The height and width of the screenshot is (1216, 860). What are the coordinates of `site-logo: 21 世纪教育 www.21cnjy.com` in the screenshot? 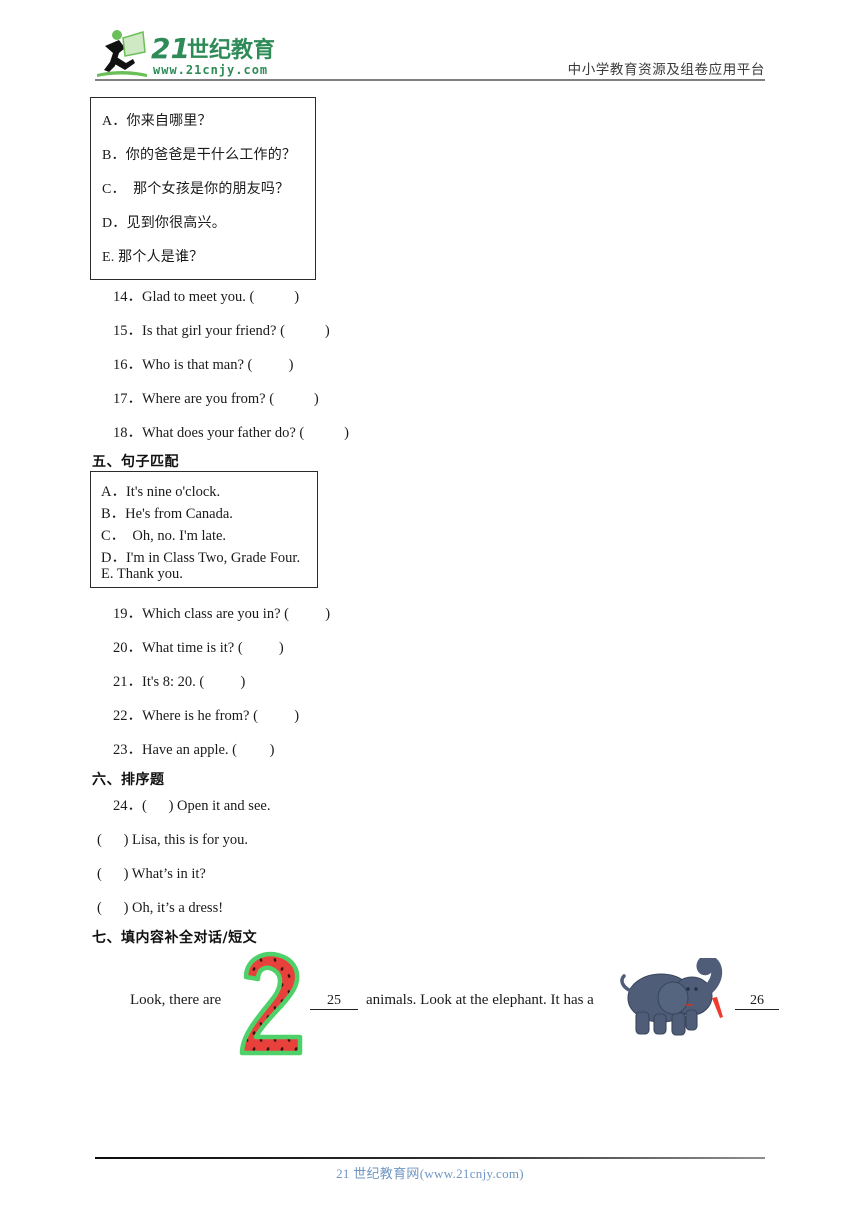 It's located at (210, 54).